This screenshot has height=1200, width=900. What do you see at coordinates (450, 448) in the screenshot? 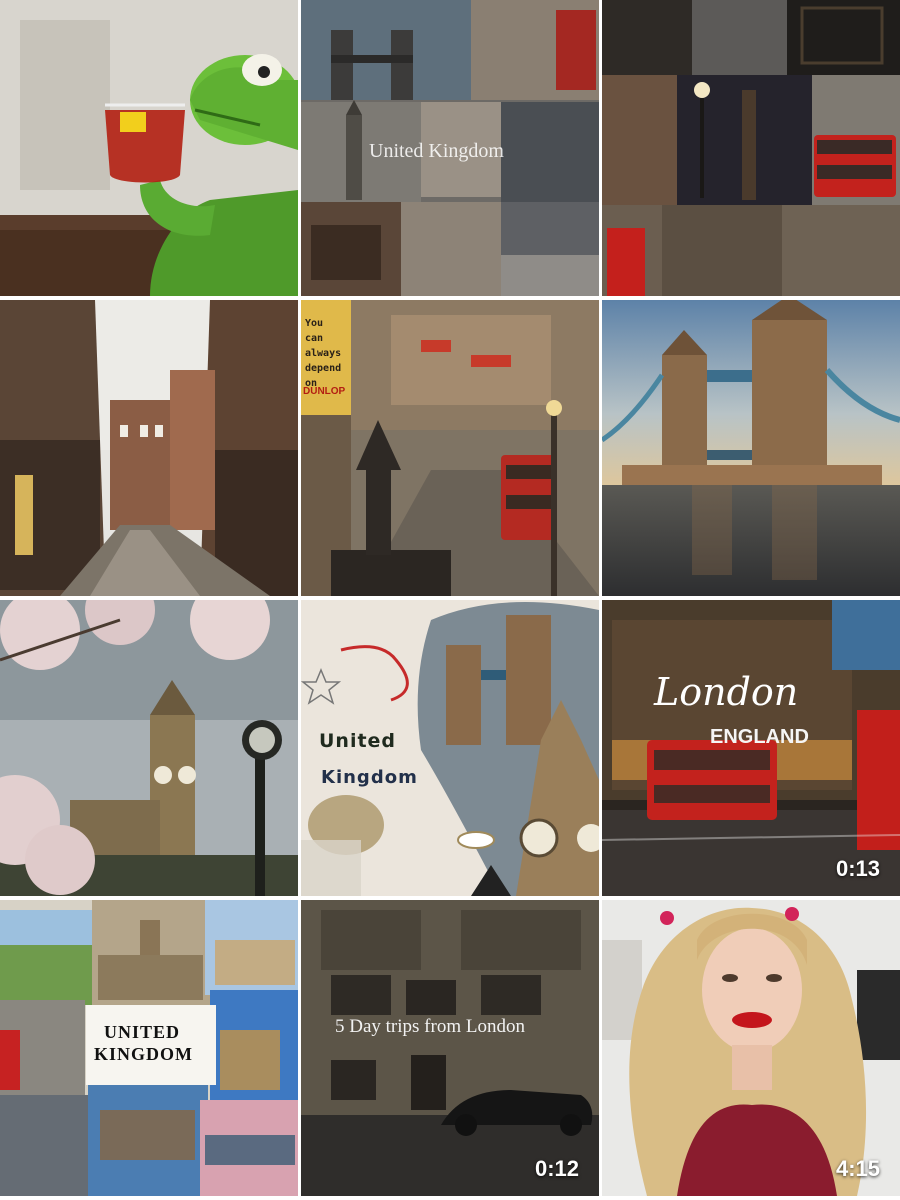
I see `grid-tile-piccadilly: You can always depend on DUNLOP` at bounding box center [450, 448].